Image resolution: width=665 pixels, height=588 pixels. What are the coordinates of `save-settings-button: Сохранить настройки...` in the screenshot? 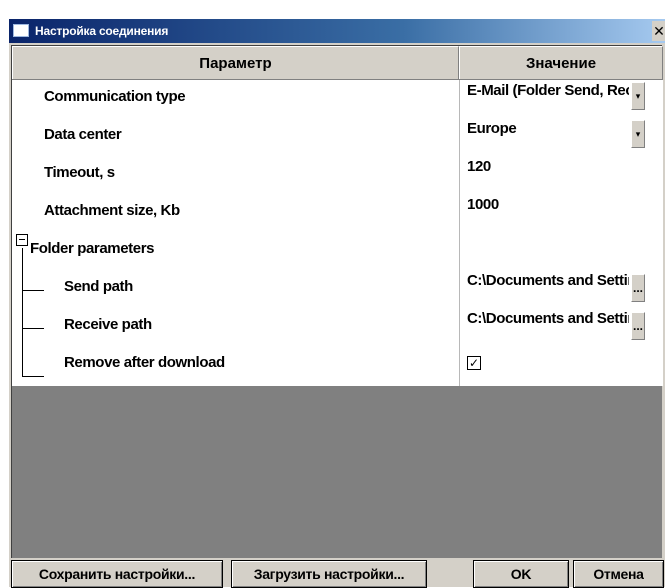 It's located at (117, 574).